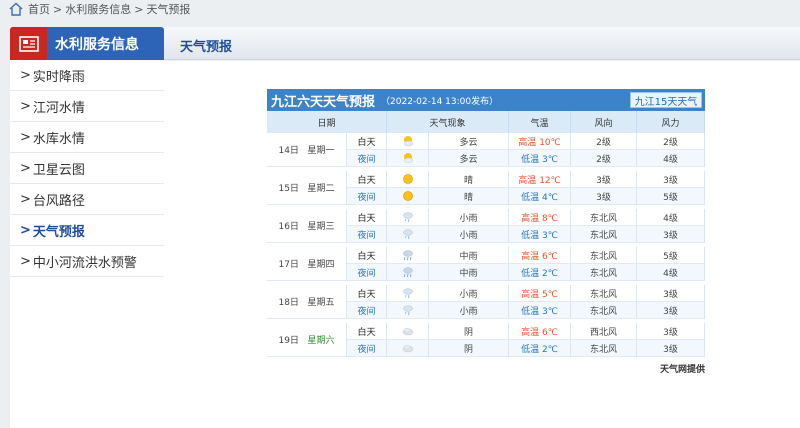 This screenshot has height=428, width=800. Describe the element at coordinates (604, 122) in the screenshot. I see `header-wind-dir: 风向` at that location.